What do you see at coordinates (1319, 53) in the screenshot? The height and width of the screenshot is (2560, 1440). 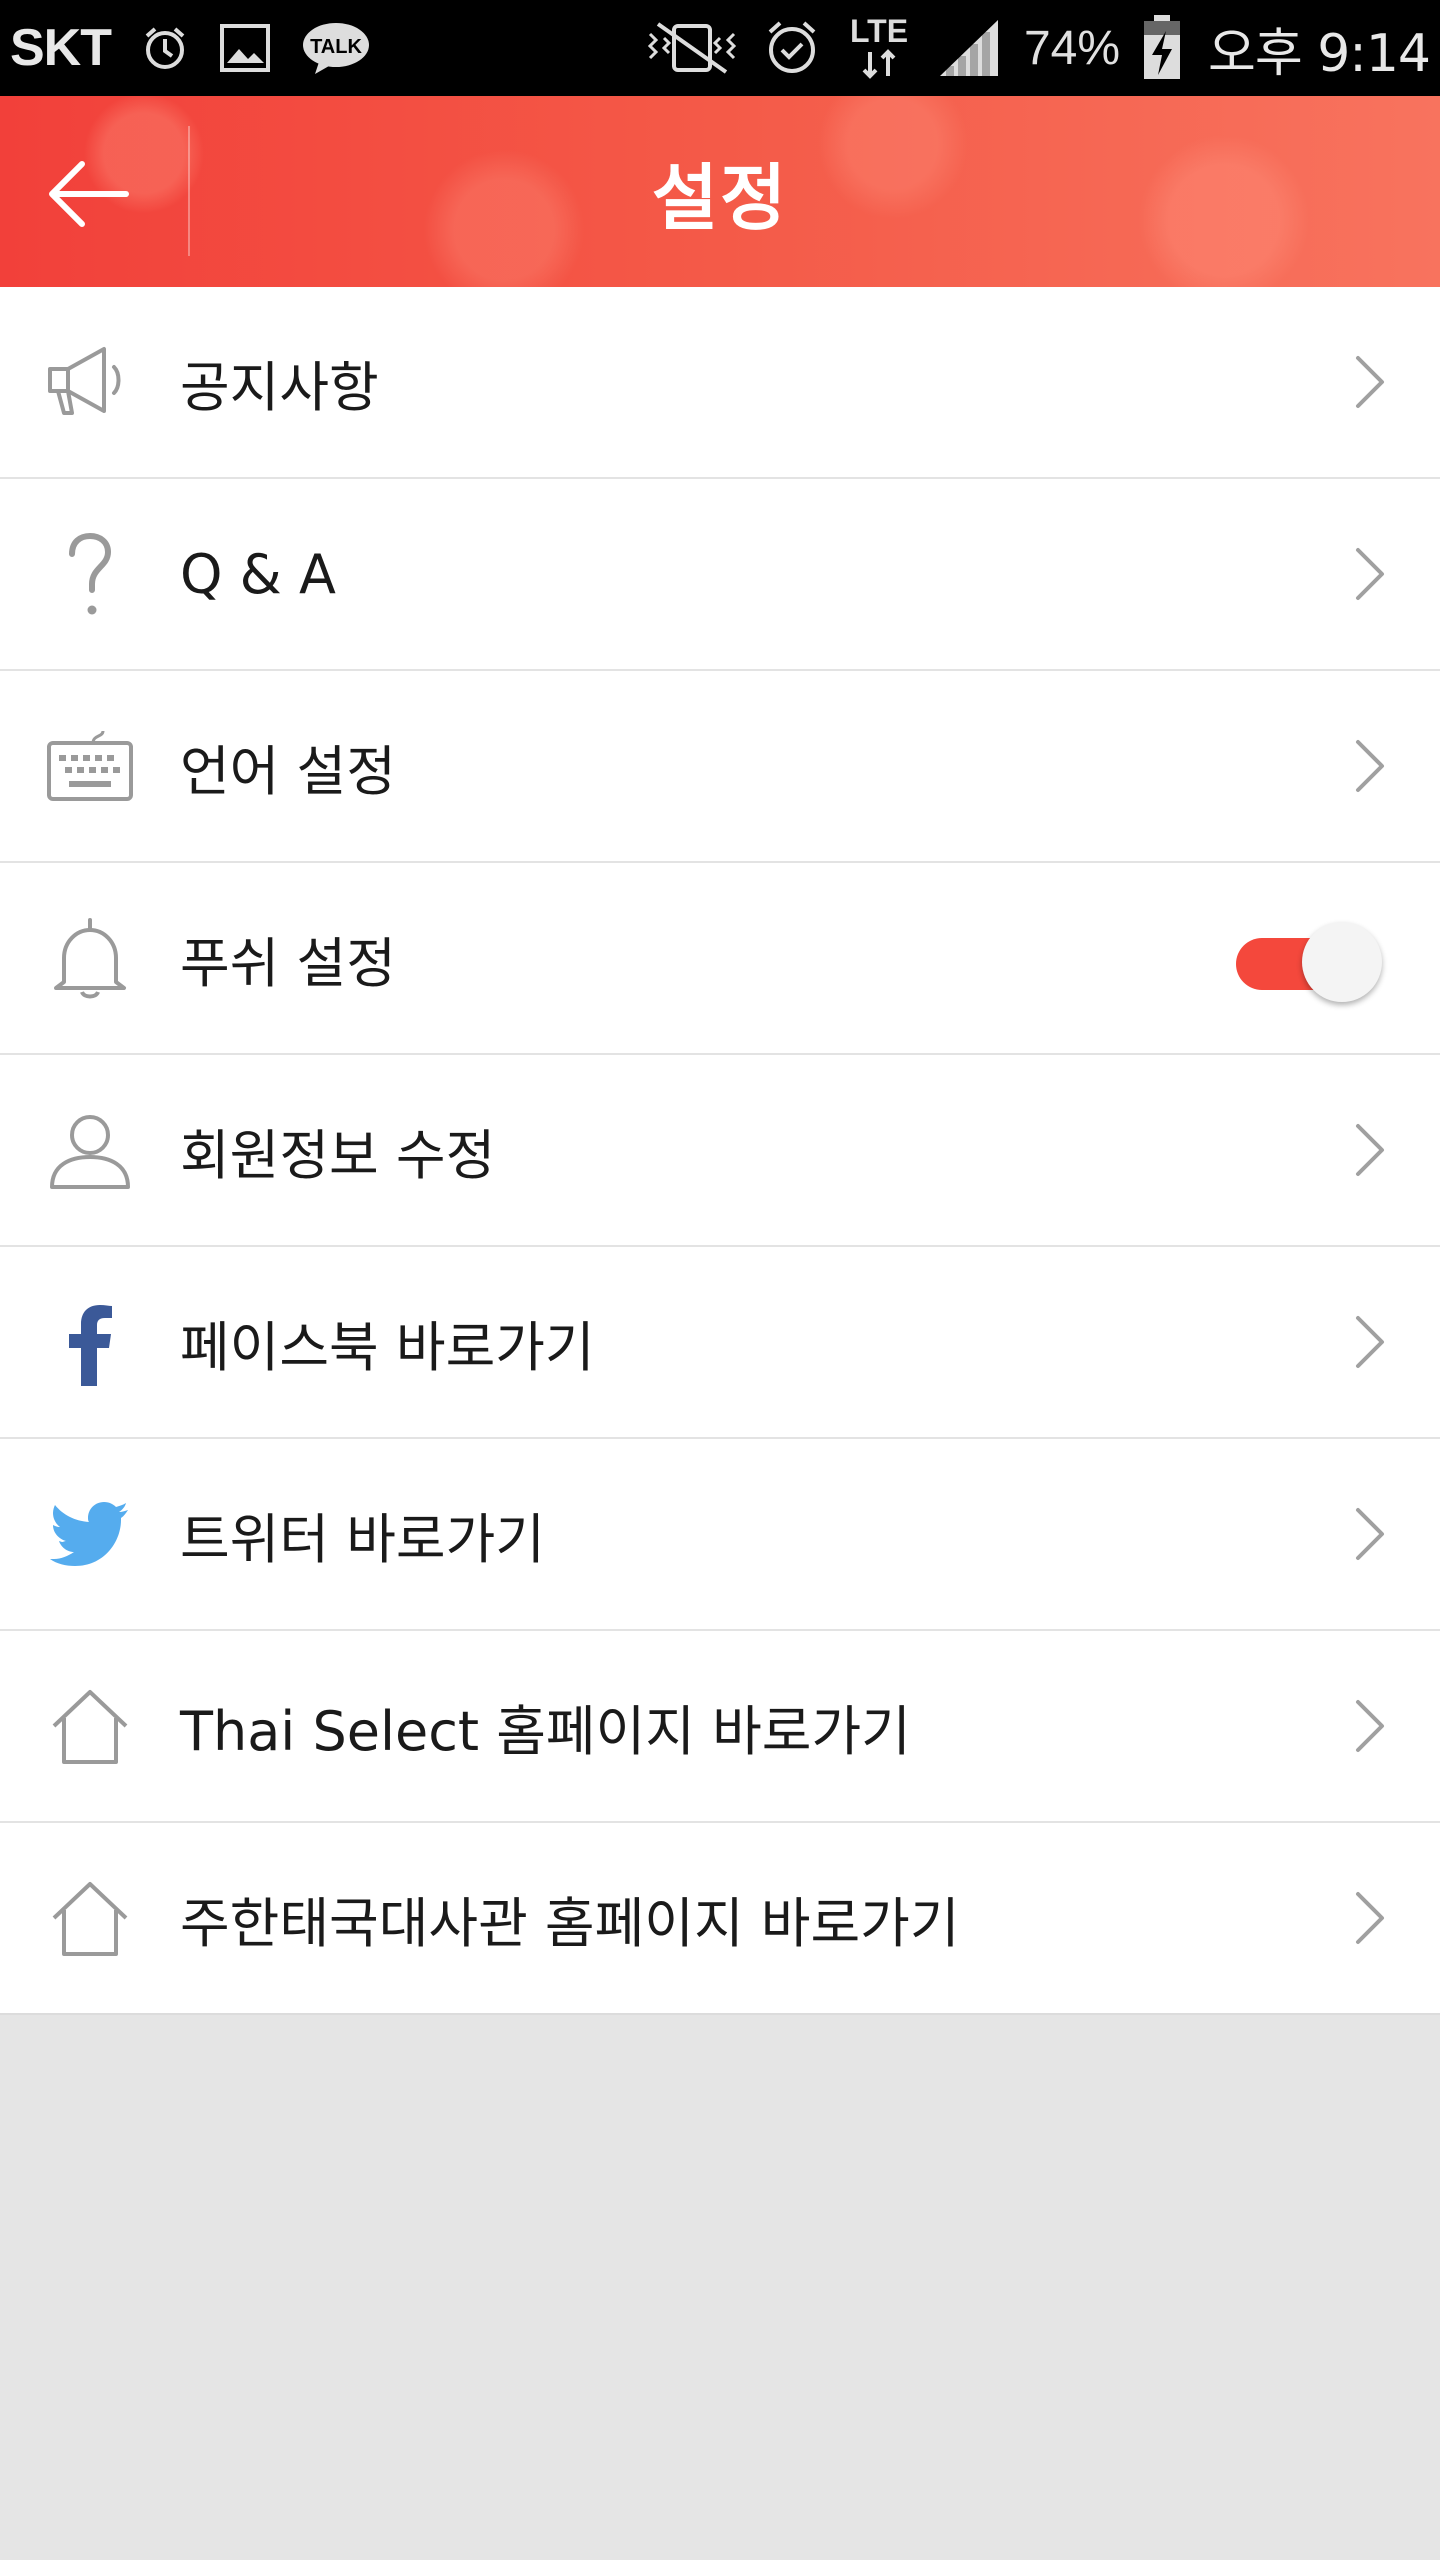 I see `status-time: 오후 9:14` at bounding box center [1319, 53].